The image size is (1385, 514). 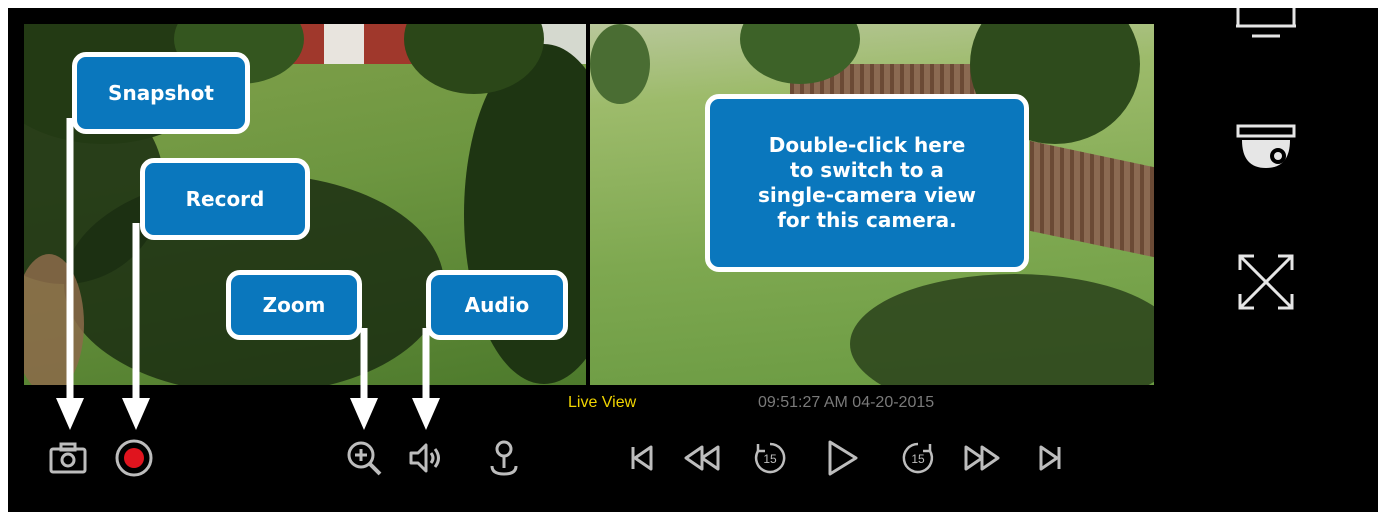 I want to click on record-button, so click(x=134, y=458).